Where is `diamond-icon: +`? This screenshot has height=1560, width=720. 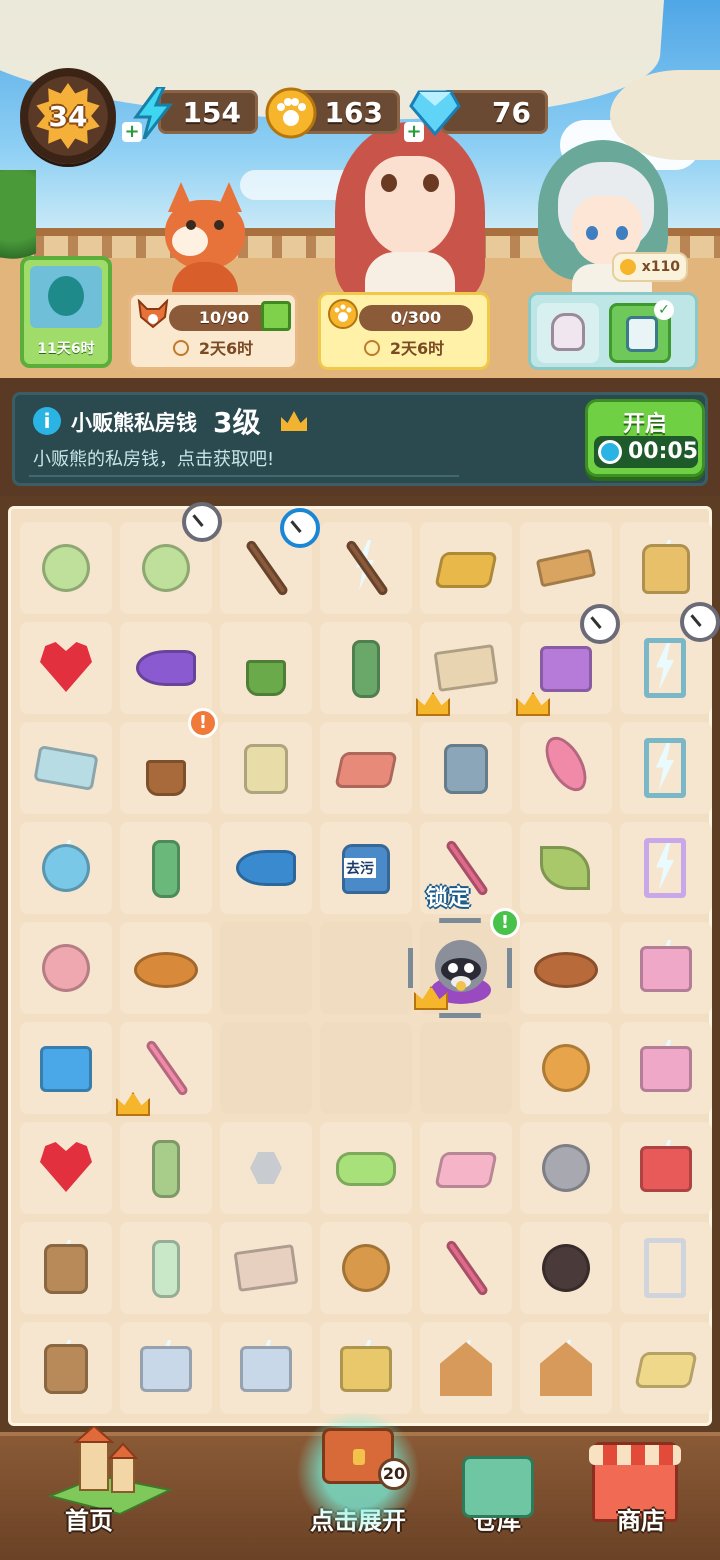 diamond-icon: + is located at coordinates (434, 113).